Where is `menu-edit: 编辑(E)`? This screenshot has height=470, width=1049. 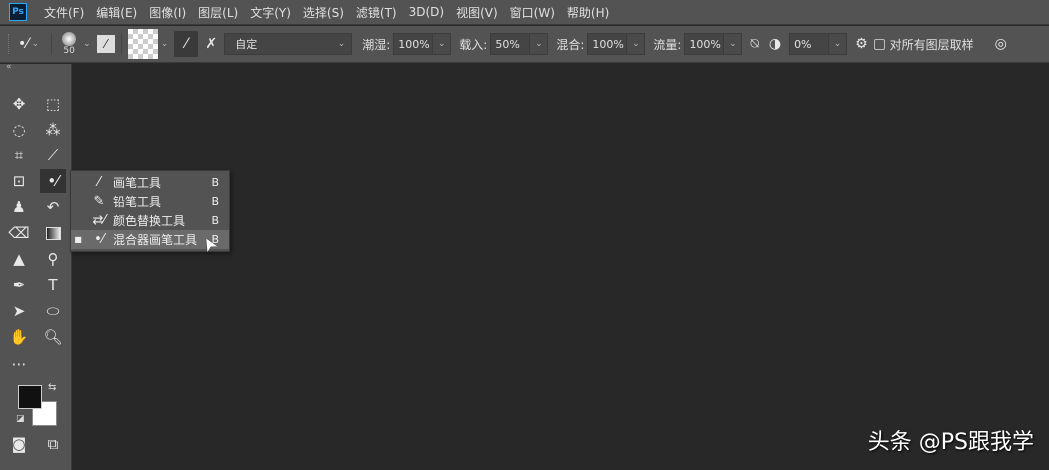 menu-edit: 编辑(E) is located at coordinates (116, 12).